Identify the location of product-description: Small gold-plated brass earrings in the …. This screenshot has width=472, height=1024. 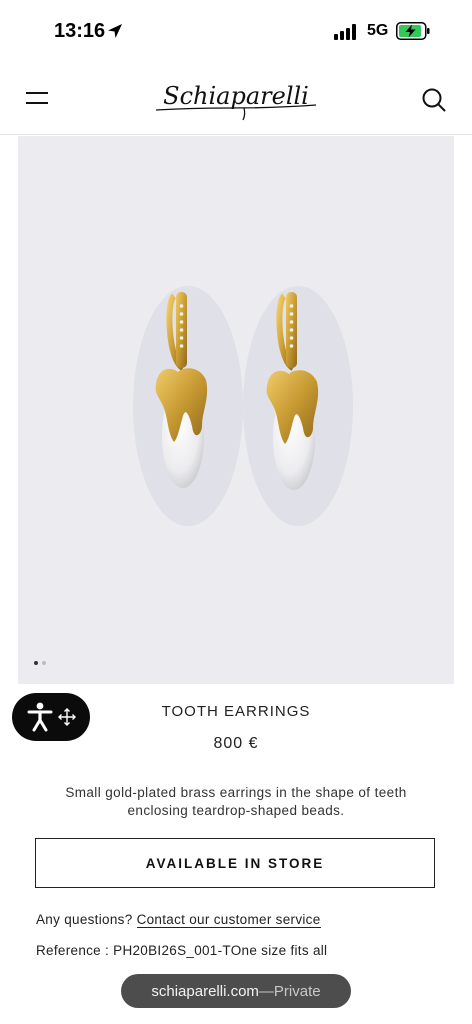
(236, 801).